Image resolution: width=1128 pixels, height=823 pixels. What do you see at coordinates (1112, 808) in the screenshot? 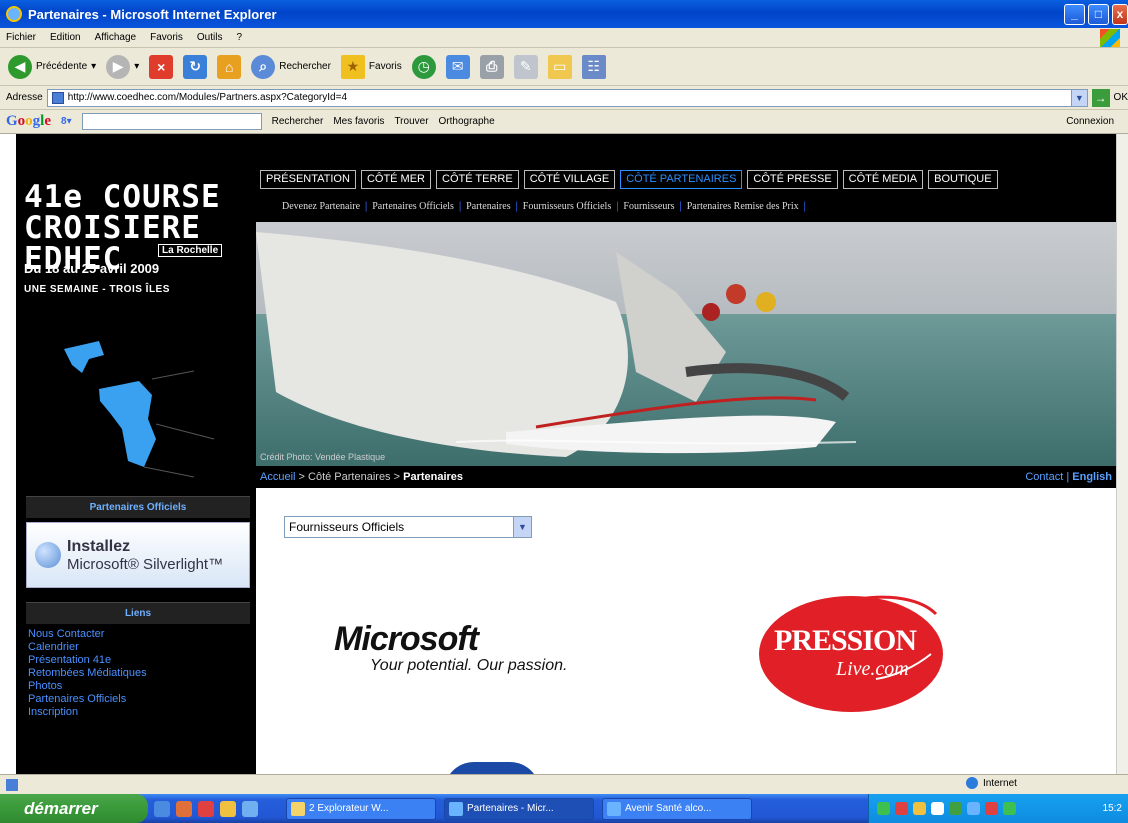
I see `clock: 15:2` at bounding box center [1112, 808].